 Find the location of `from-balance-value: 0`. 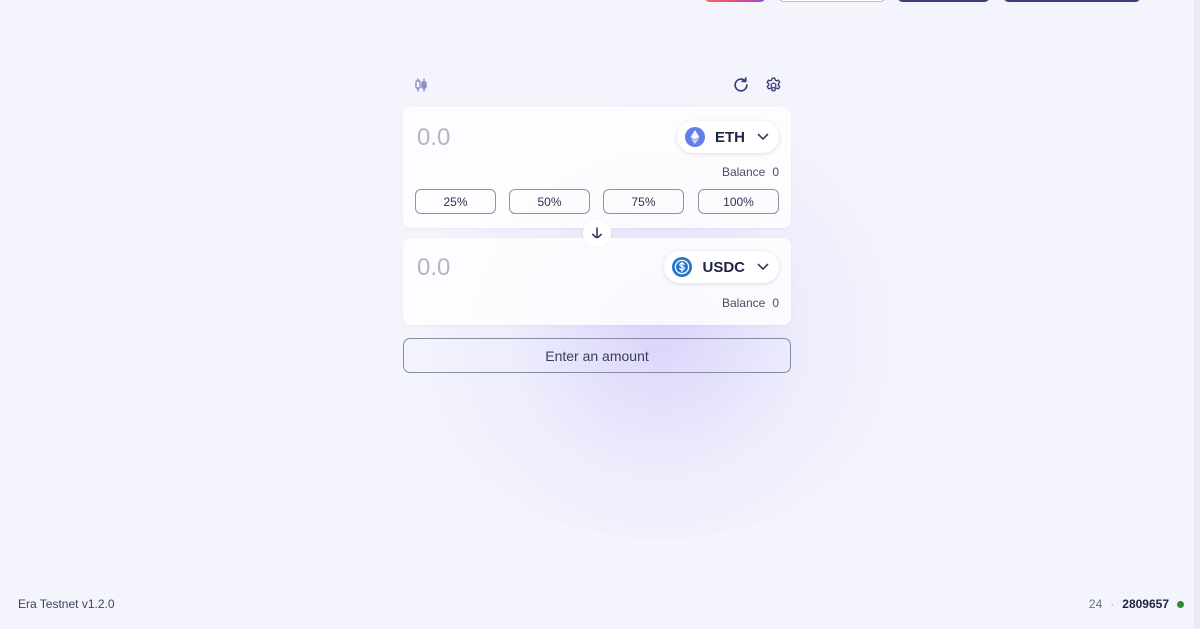

from-balance-value: 0 is located at coordinates (775, 172).